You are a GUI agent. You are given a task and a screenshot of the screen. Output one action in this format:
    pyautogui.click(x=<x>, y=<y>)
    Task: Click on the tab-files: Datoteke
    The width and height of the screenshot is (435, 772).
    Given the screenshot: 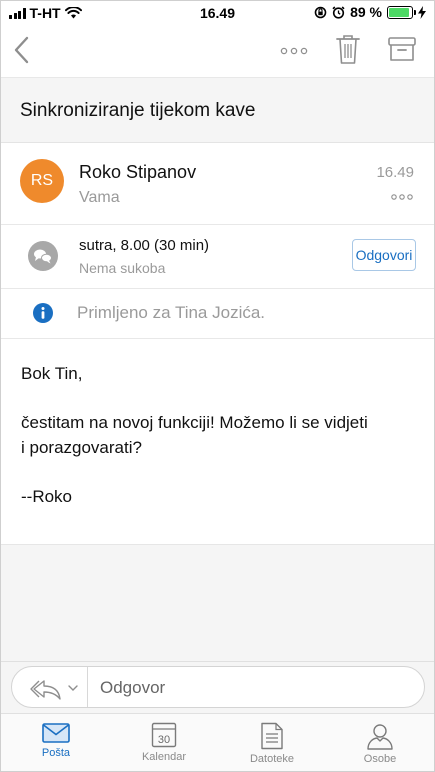 What is the action you would take?
    pyautogui.click(x=272, y=742)
    